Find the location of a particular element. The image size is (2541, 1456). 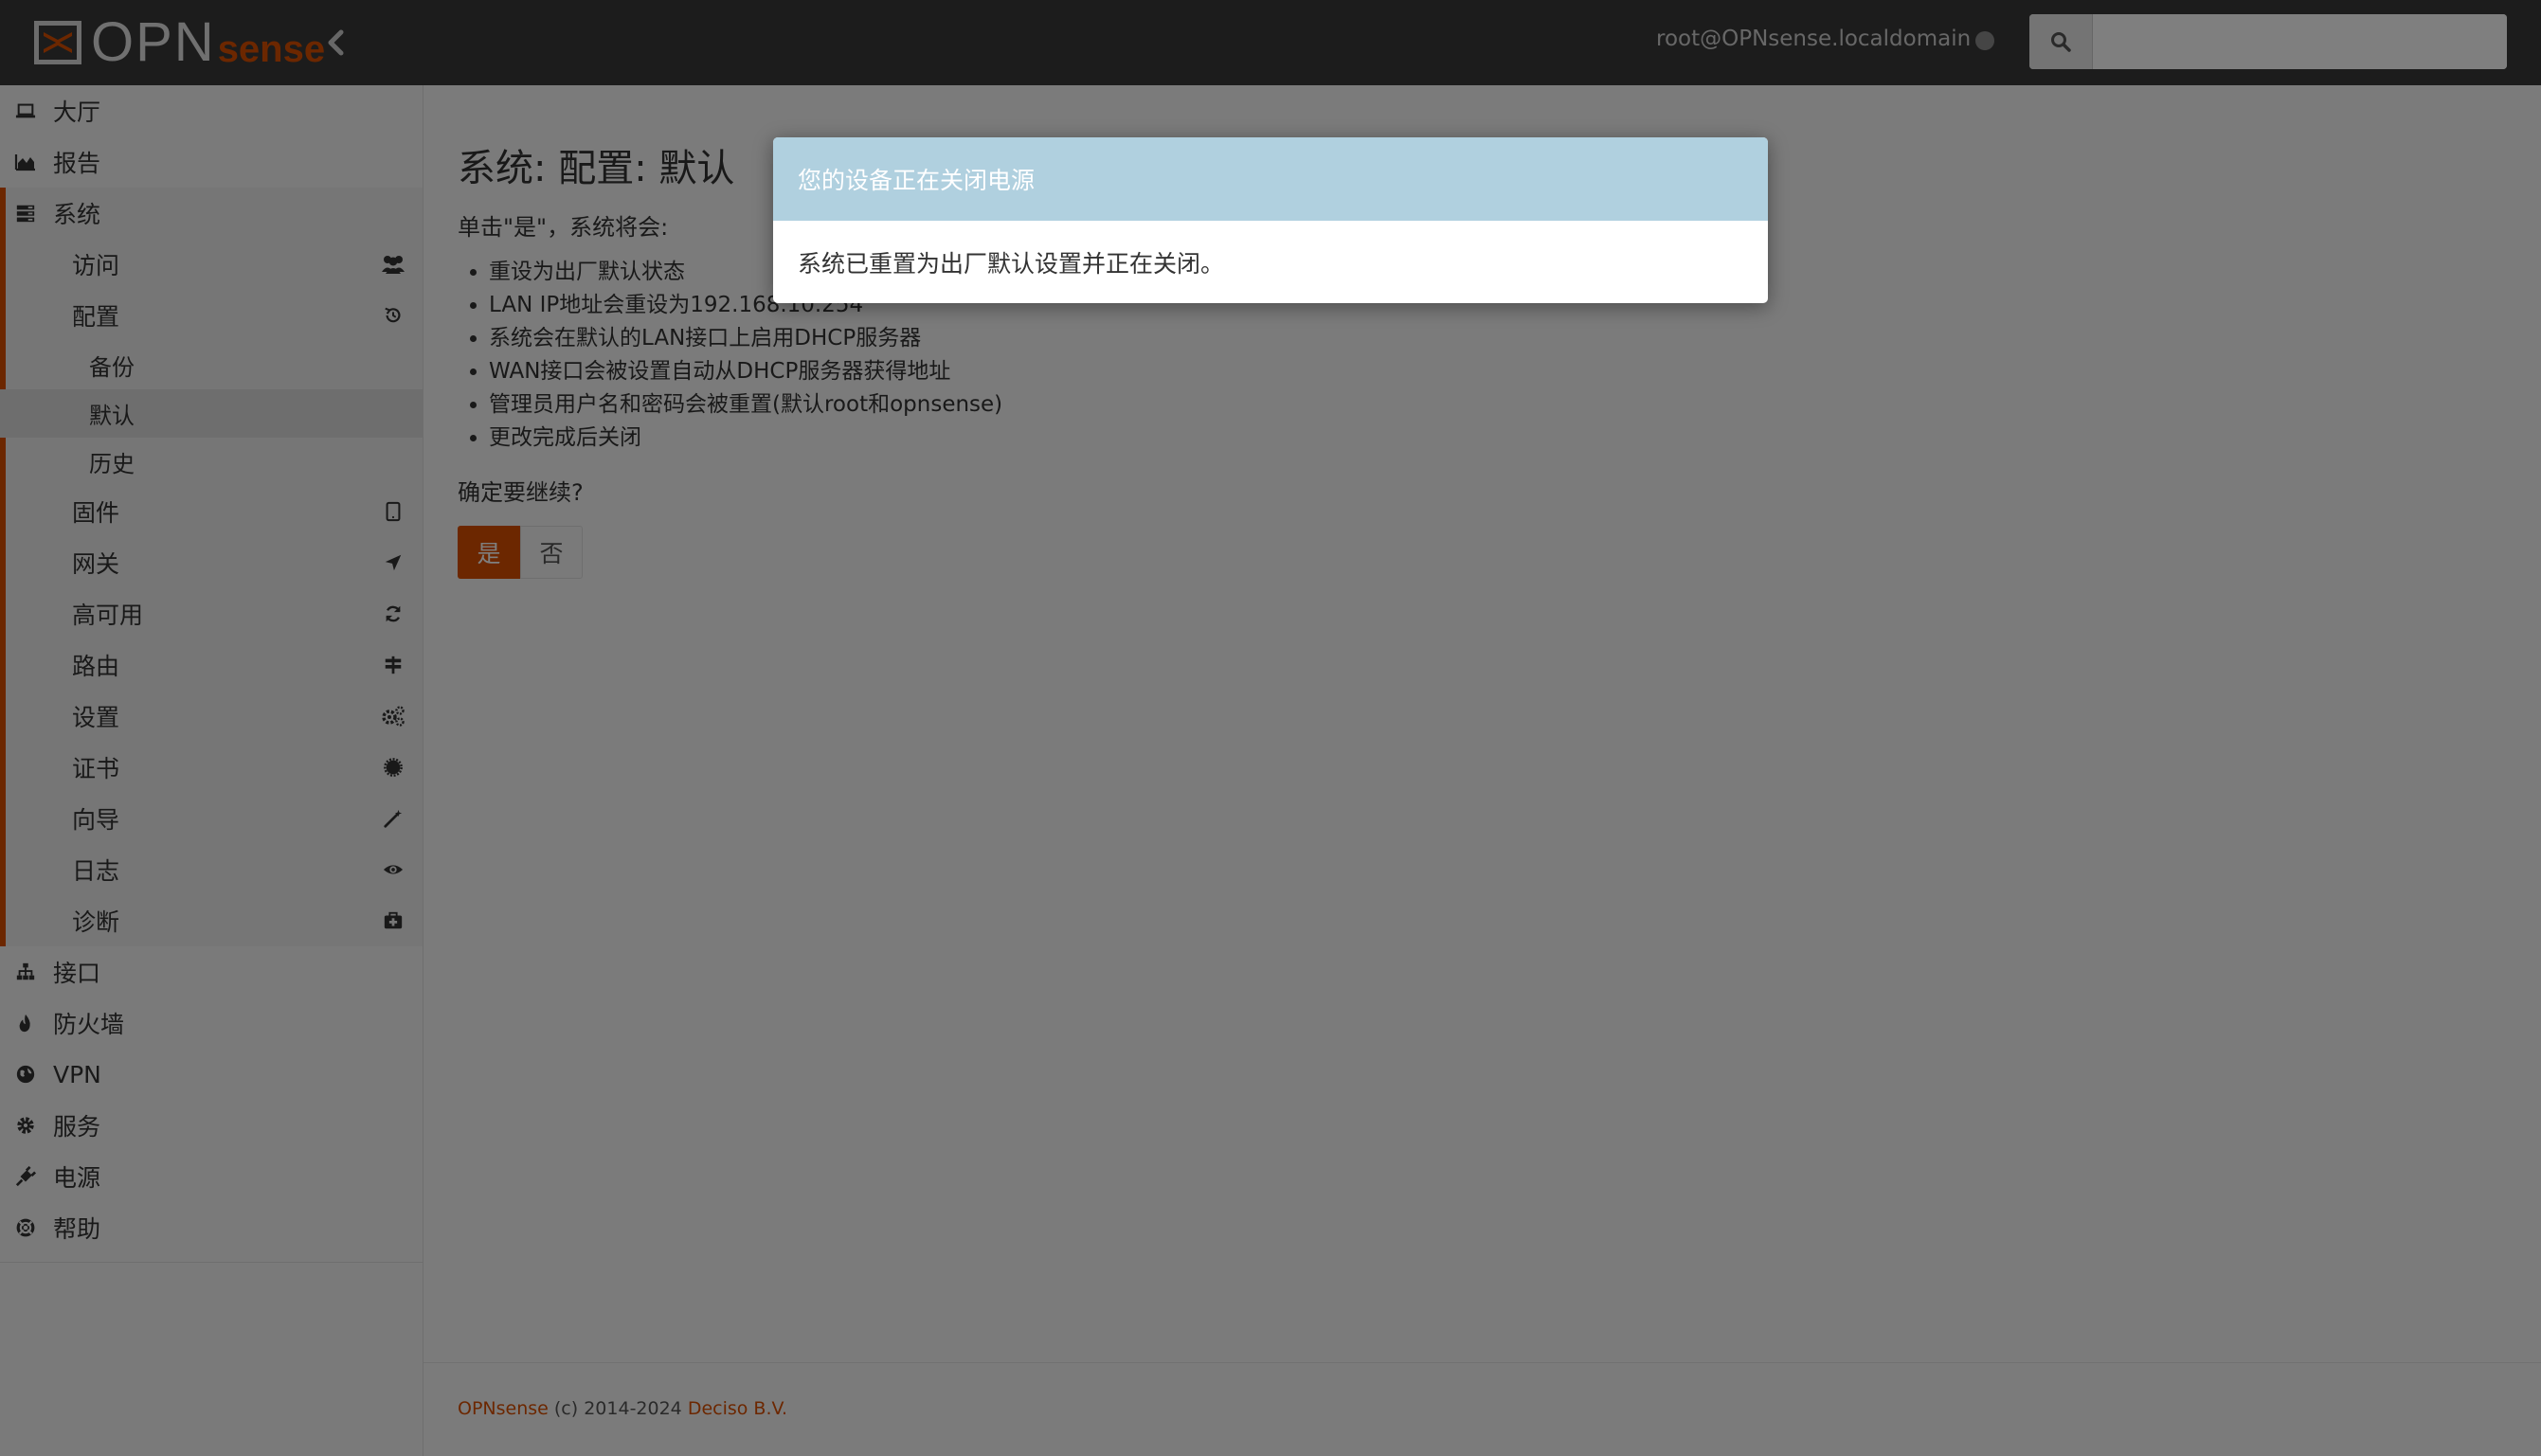

dialog-message: 系统已重置为出厂默认设置并正在关闭。 is located at coordinates (1012, 263).